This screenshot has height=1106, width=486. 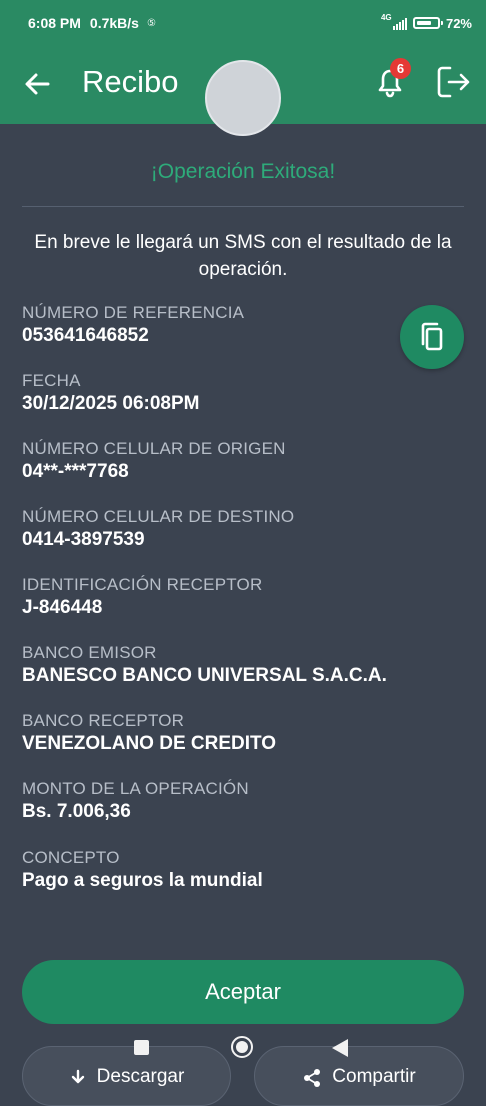 I want to click on field-label: IDENTIFICACIÓN RECEPTOR, so click(x=142, y=584).